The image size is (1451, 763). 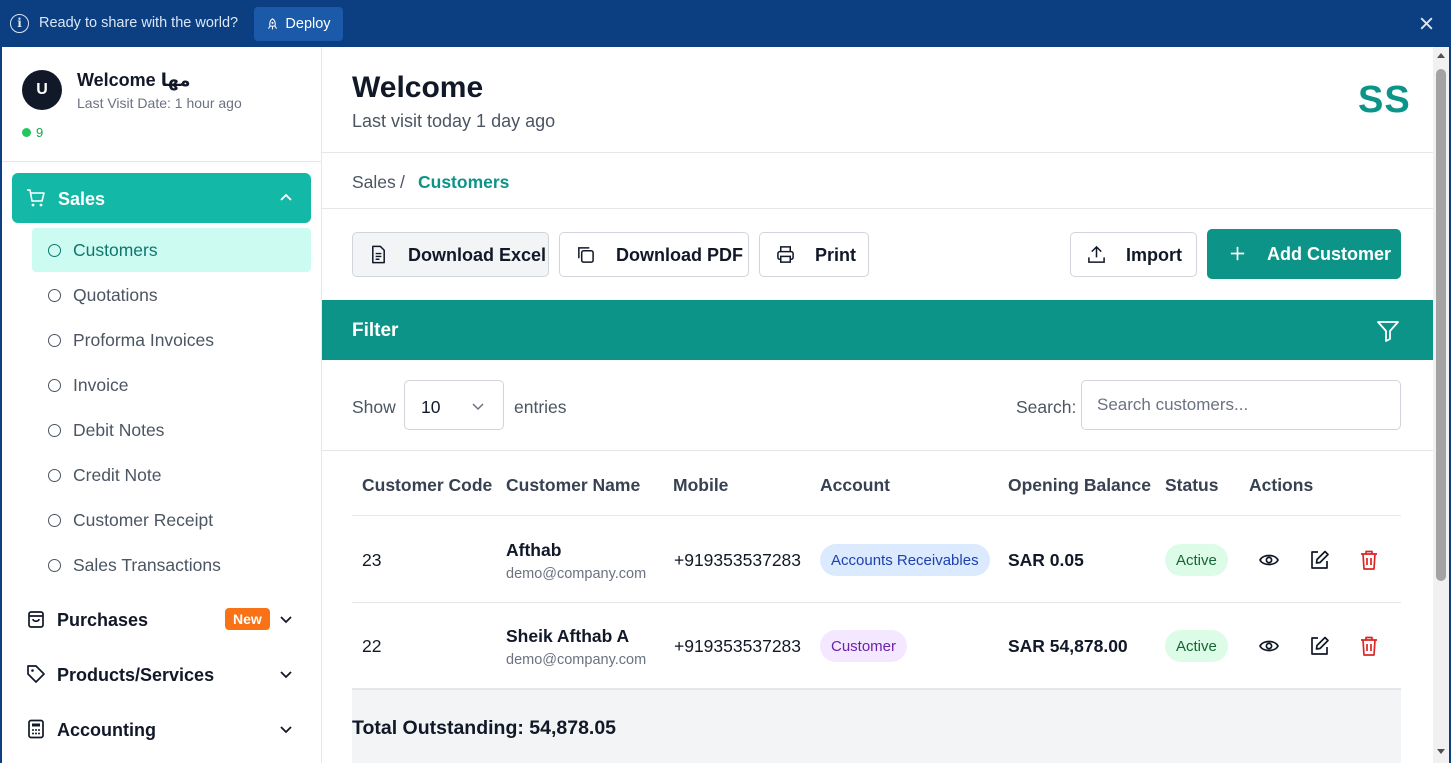 What do you see at coordinates (836, 255) in the screenshot?
I see `print-label: Print` at bounding box center [836, 255].